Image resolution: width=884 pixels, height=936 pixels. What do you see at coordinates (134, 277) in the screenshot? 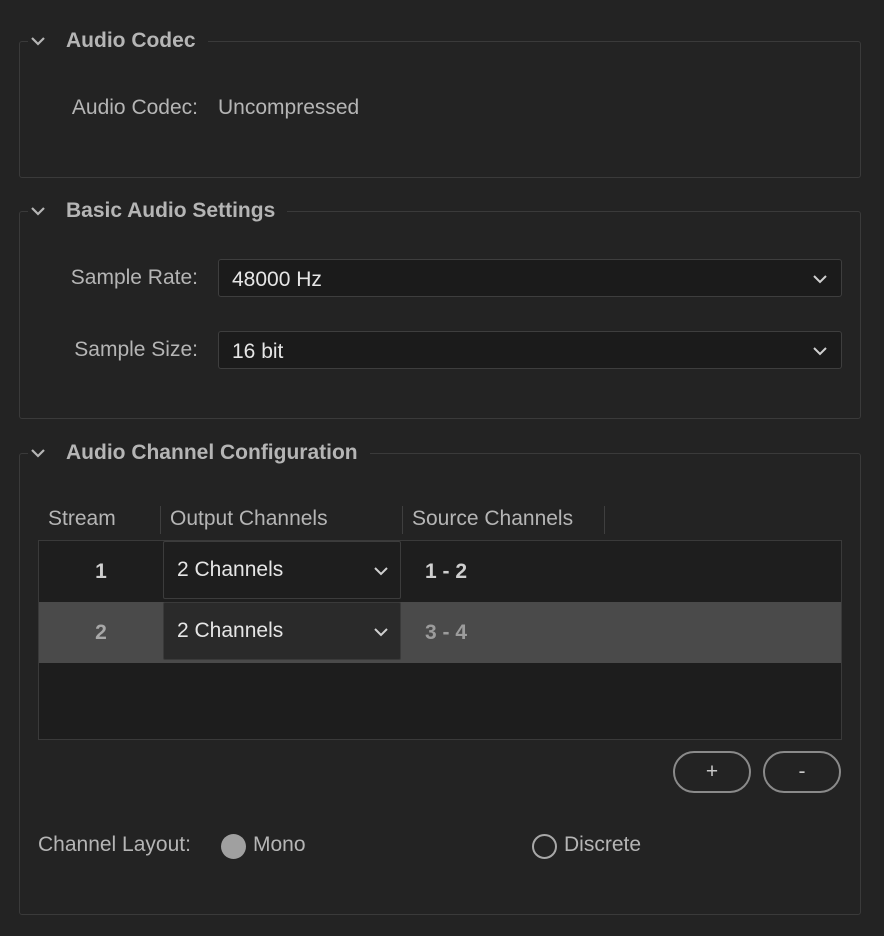
I see `sample-rate-label: Sample Rate:` at bounding box center [134, 277].